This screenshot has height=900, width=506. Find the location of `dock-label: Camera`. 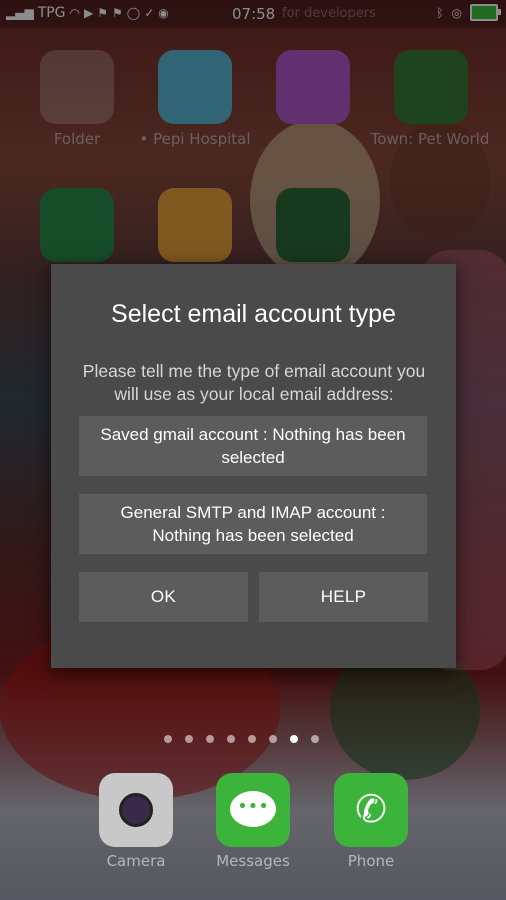

dock-label: Camera is located at coordinates (136, 861).